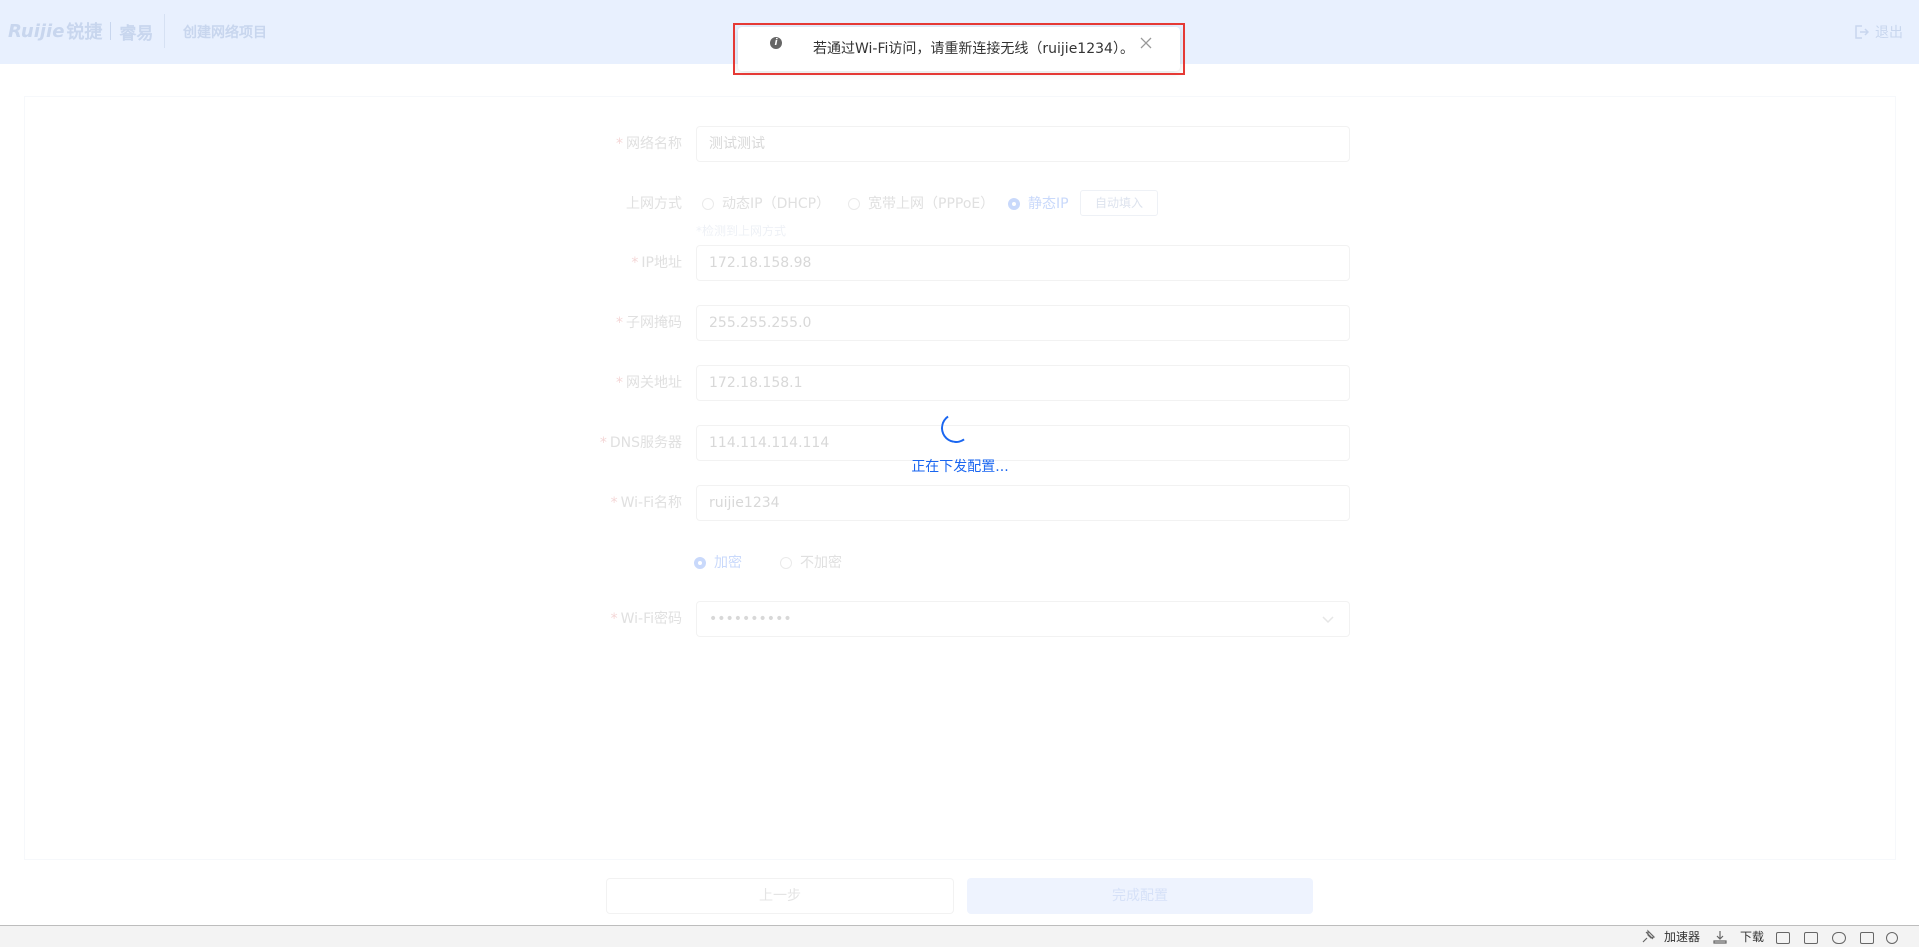 The image size is (1919, 947). I want to click on subnet-mask-row: * 子网掩码 255.255.255.0, so click(959, 323).